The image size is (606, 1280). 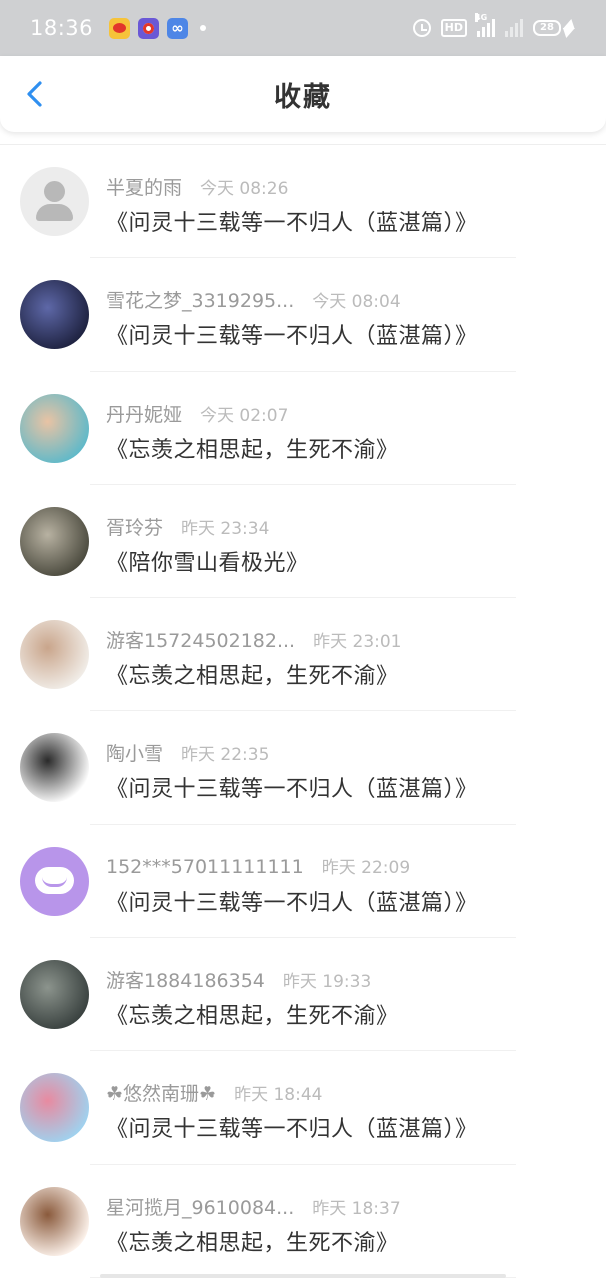 I want to click on battery-icon: 28, so click(x=555, y=27).